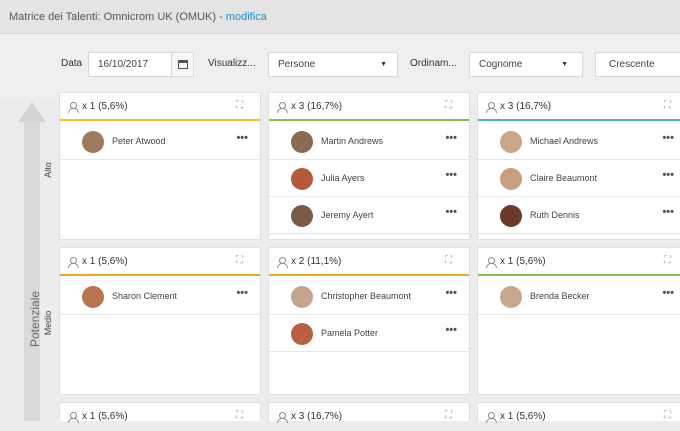  I want to click on person-name: Ruth Dennis, so click(555, 215).